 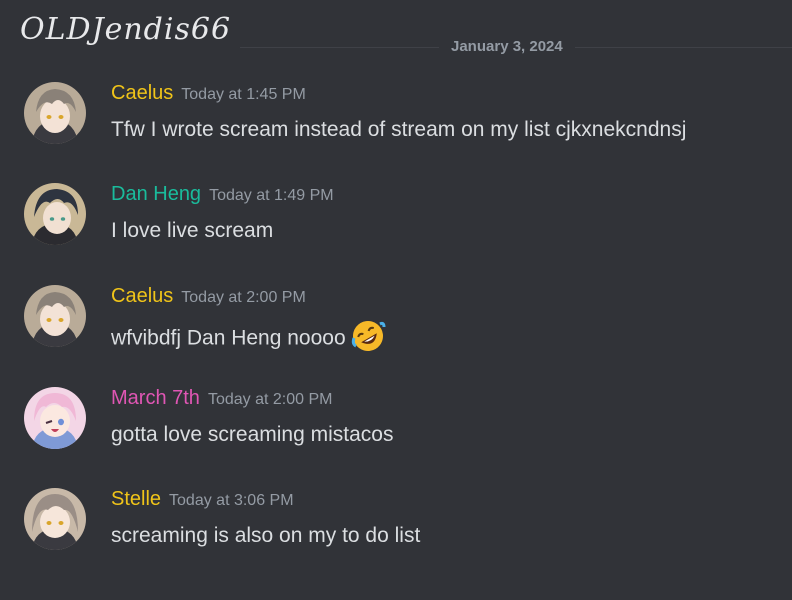 I want to click on timestamp: Today at 1:45 PM, so click(x=243, y=94).